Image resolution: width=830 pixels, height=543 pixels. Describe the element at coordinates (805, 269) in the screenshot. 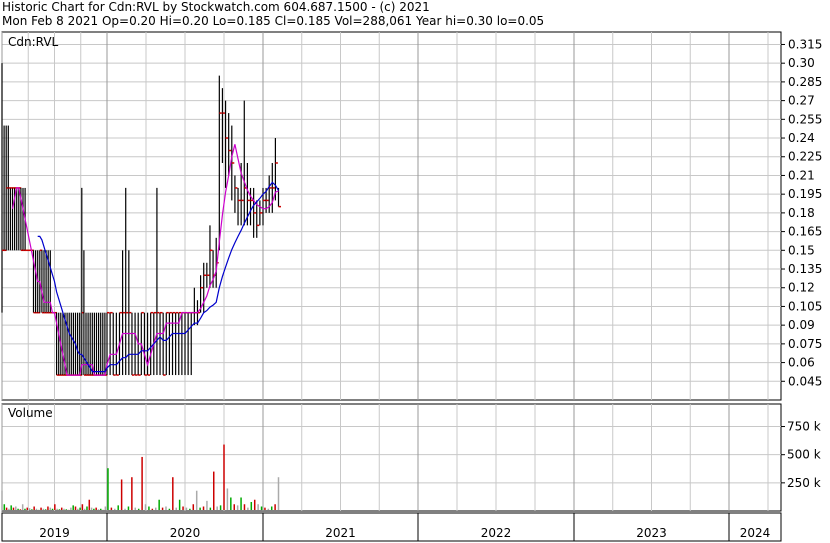

I see `price-tick-label: 0.135` at that location.